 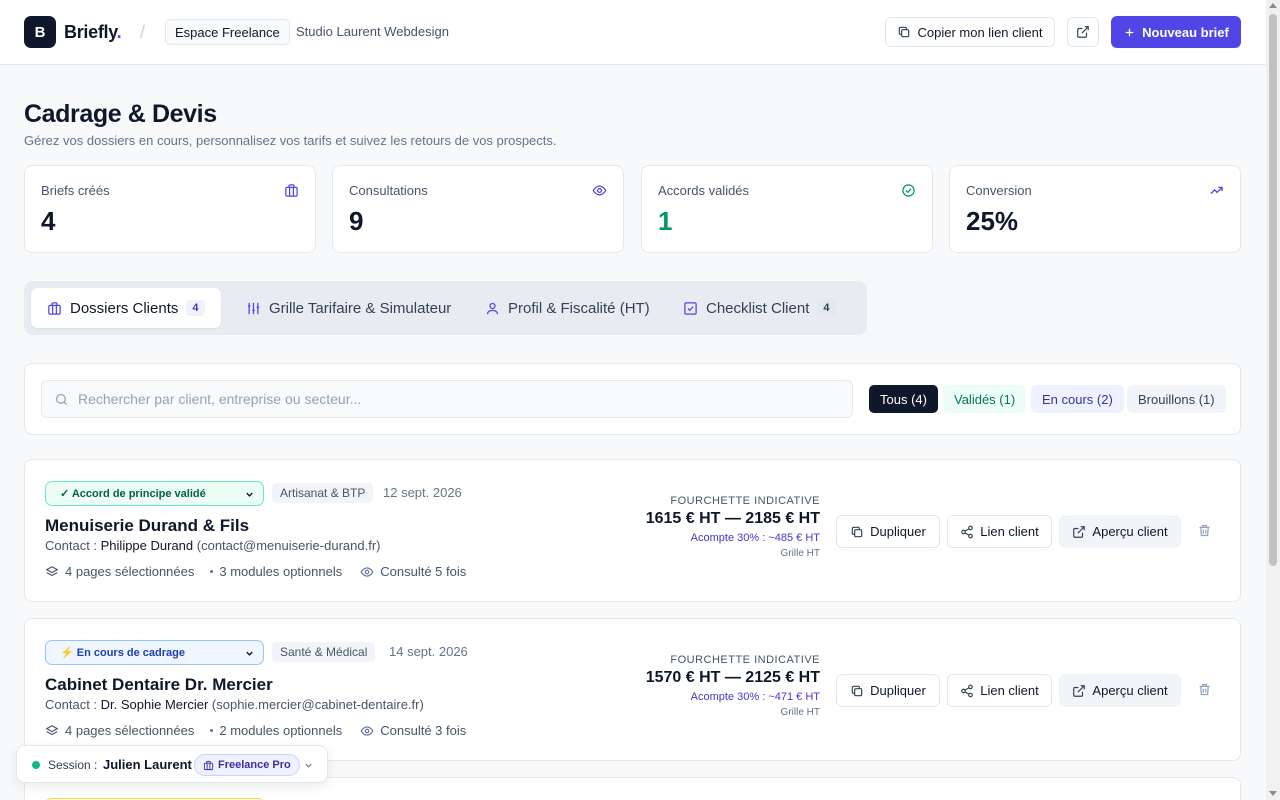 I want to click on tab-label: Dossiers Clients, so click(x=124, y=308).